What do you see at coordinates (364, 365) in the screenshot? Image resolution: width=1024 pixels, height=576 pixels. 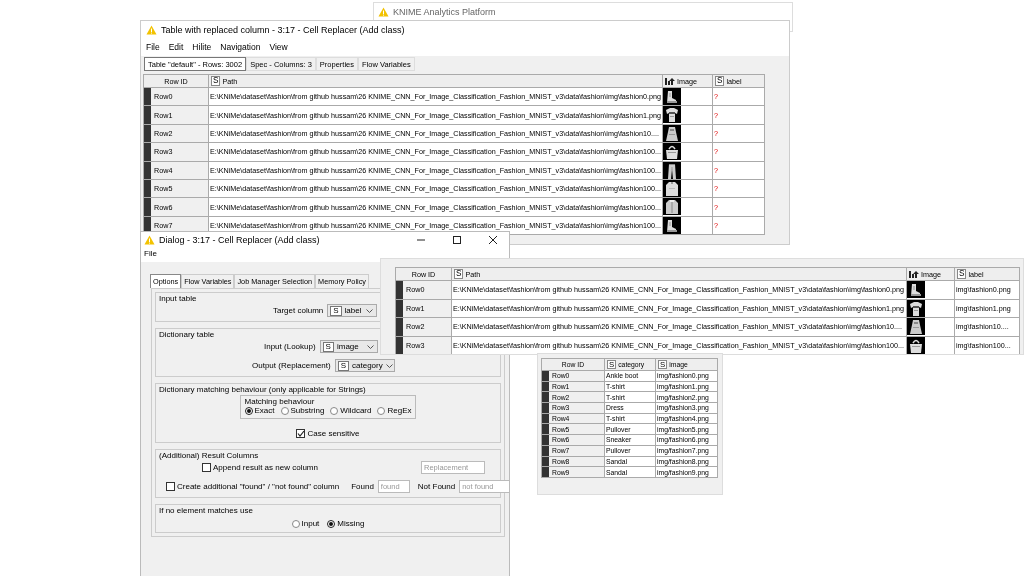 I see `column-dropdown: S category` at bounding box center [364, 365].